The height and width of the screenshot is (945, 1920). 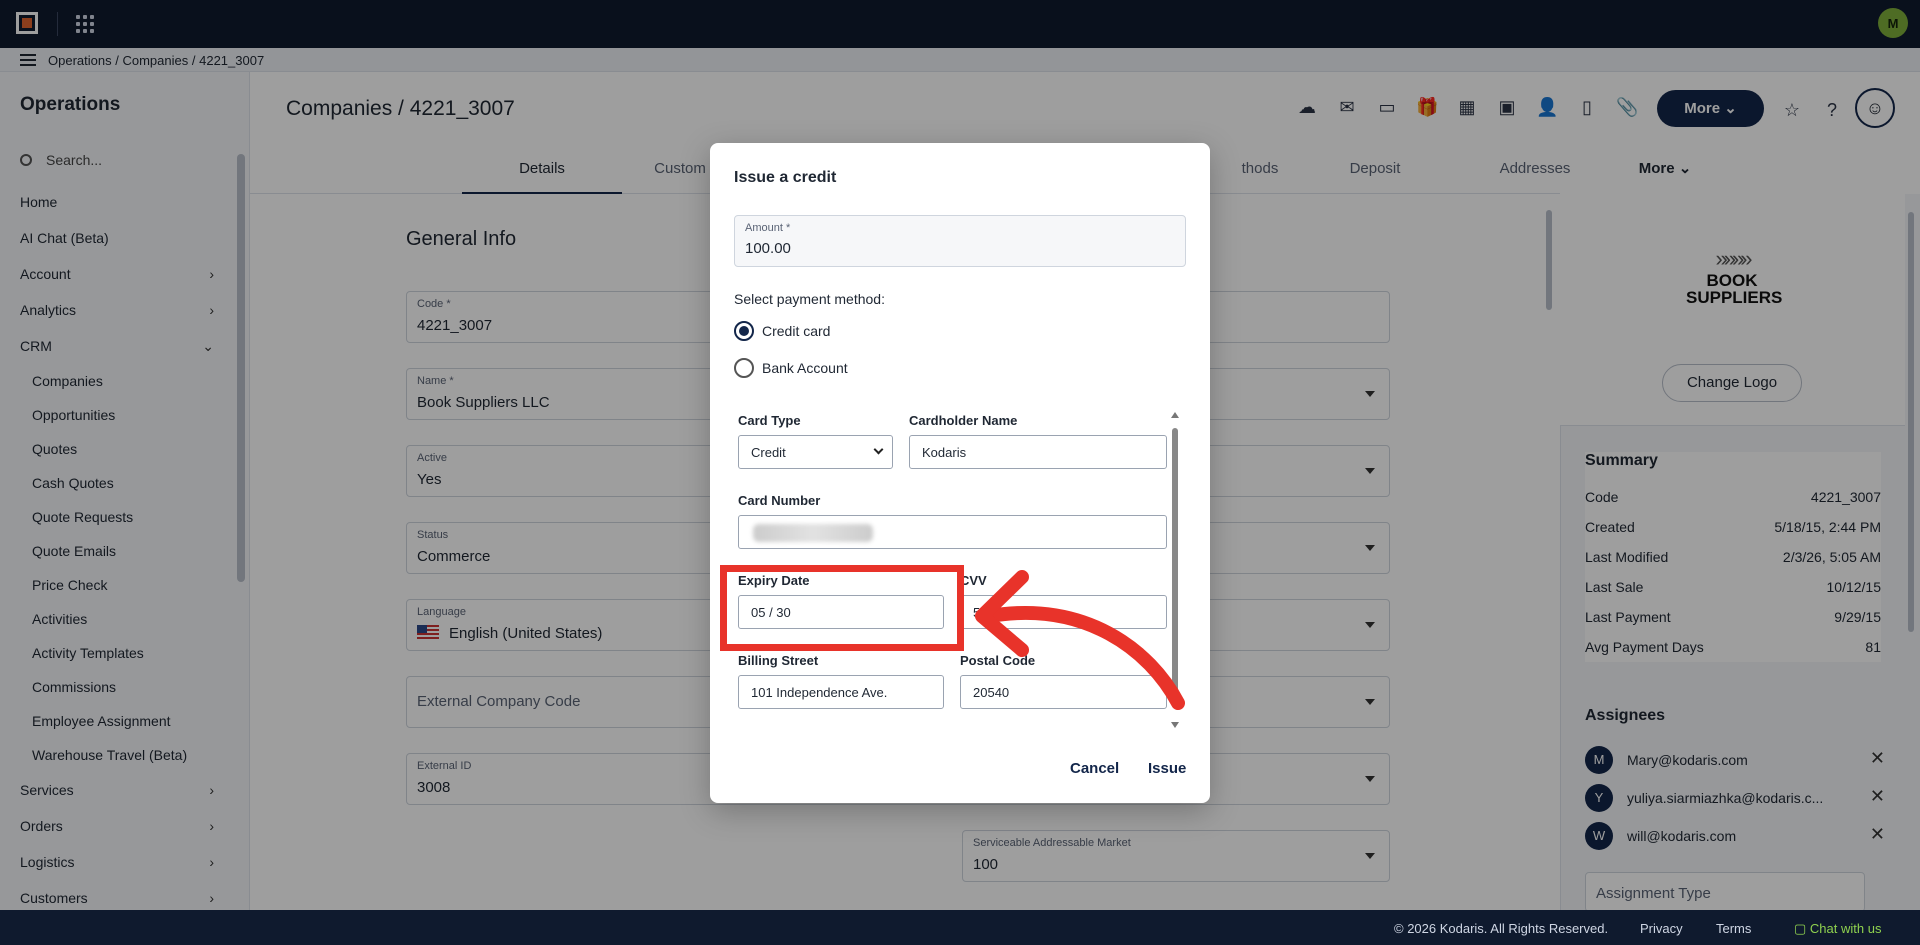 What do you see at coordinates (778, 660) in the screenshot?
I see `billing-street-label: Billing Street` at bounding box center [778, 660].